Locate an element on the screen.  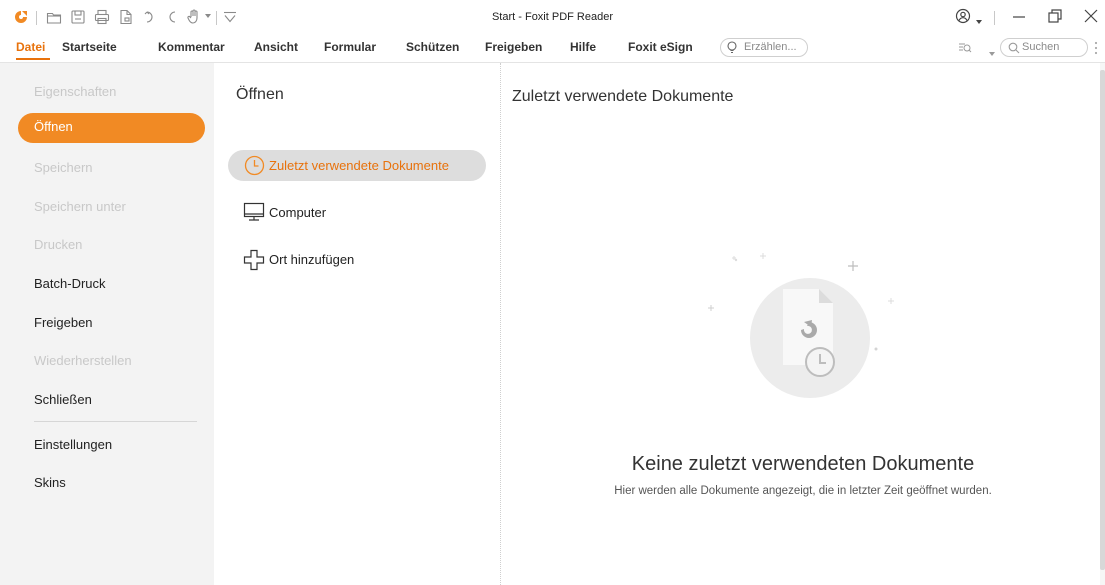
file-menu-divider is located at coordinates (115, 421).